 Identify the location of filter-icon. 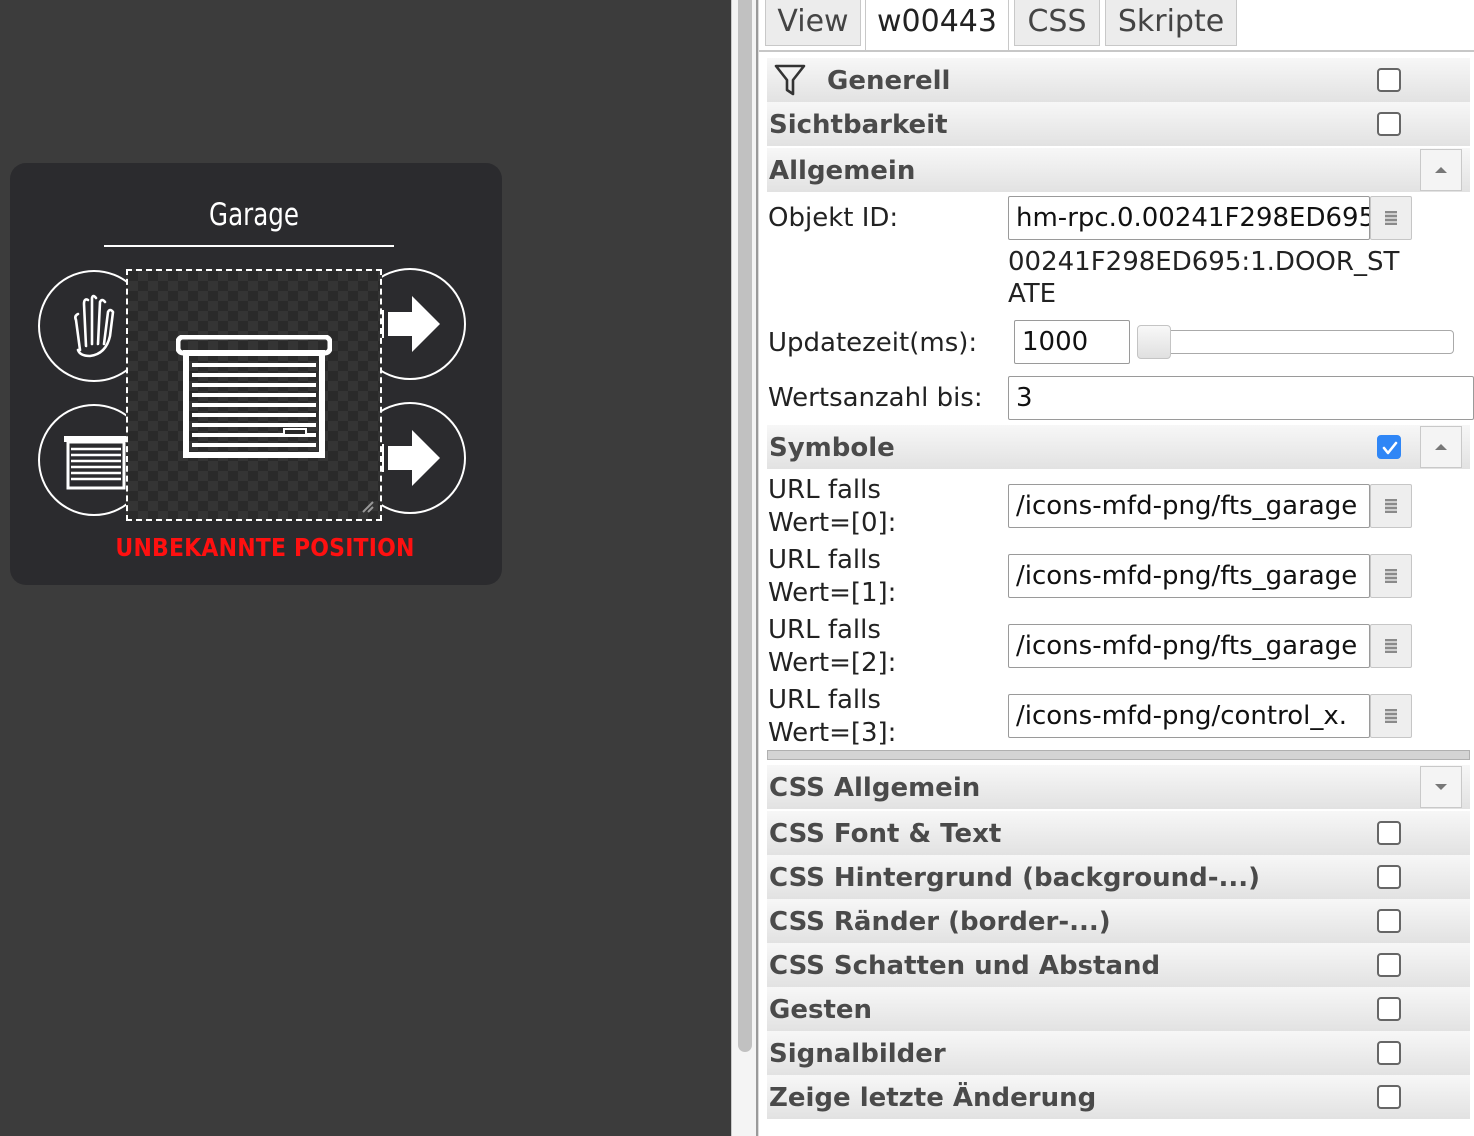
(790, 80).